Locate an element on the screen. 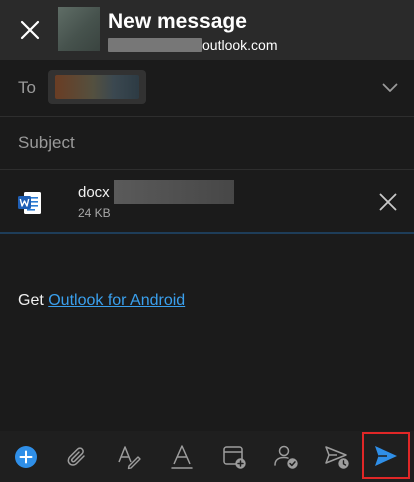  schedule-send-icon is located at coordinates (337, 457).